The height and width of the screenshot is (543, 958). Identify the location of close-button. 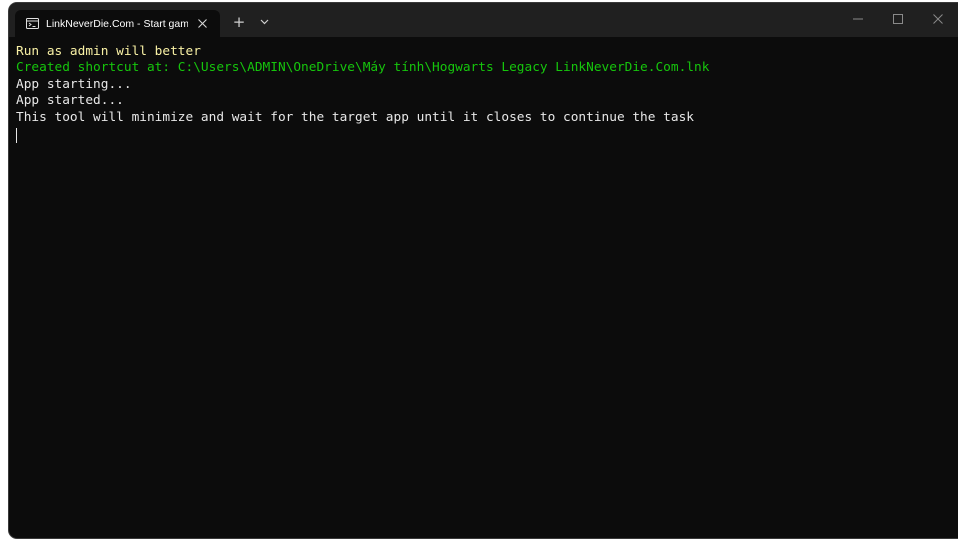
(938, 20).